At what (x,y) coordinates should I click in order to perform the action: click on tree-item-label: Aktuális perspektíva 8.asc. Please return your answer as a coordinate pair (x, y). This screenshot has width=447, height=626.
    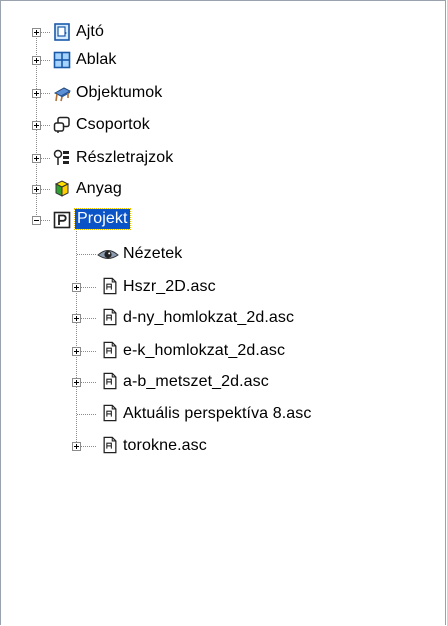
    Looking at the image, I should click on (217, 413).